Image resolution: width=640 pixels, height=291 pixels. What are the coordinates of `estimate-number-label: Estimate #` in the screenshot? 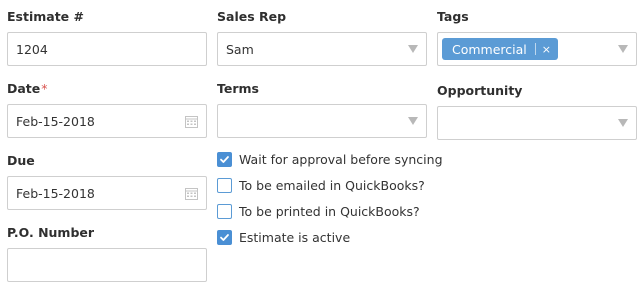 It's located at (45, 16).